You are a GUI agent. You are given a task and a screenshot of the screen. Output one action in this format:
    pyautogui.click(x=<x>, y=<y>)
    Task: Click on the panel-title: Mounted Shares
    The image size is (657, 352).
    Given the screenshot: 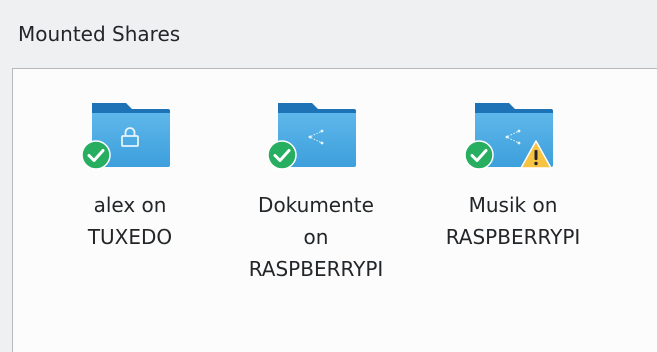 What is the action you would take?
    pyautogui.click(x=99, y=34)
    